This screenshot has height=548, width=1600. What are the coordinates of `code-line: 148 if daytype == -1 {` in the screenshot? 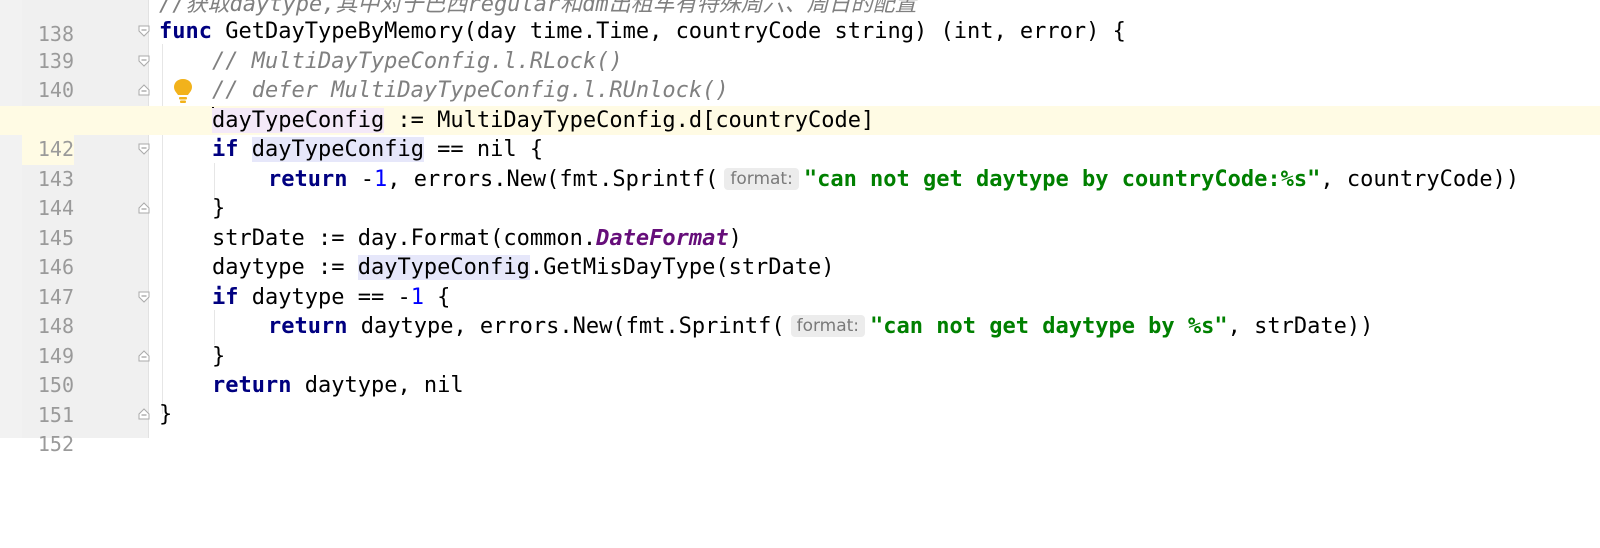 It's located at (800, 311).